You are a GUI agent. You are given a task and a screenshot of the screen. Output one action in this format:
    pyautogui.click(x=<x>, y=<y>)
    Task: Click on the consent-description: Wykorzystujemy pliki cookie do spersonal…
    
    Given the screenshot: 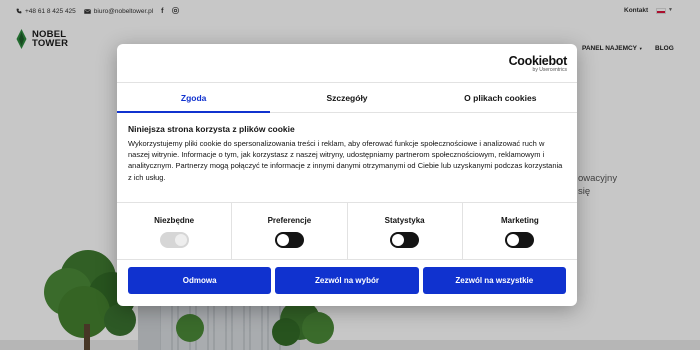 What is the action you would take?
    pyautogui.click(x=345, y=160)
    